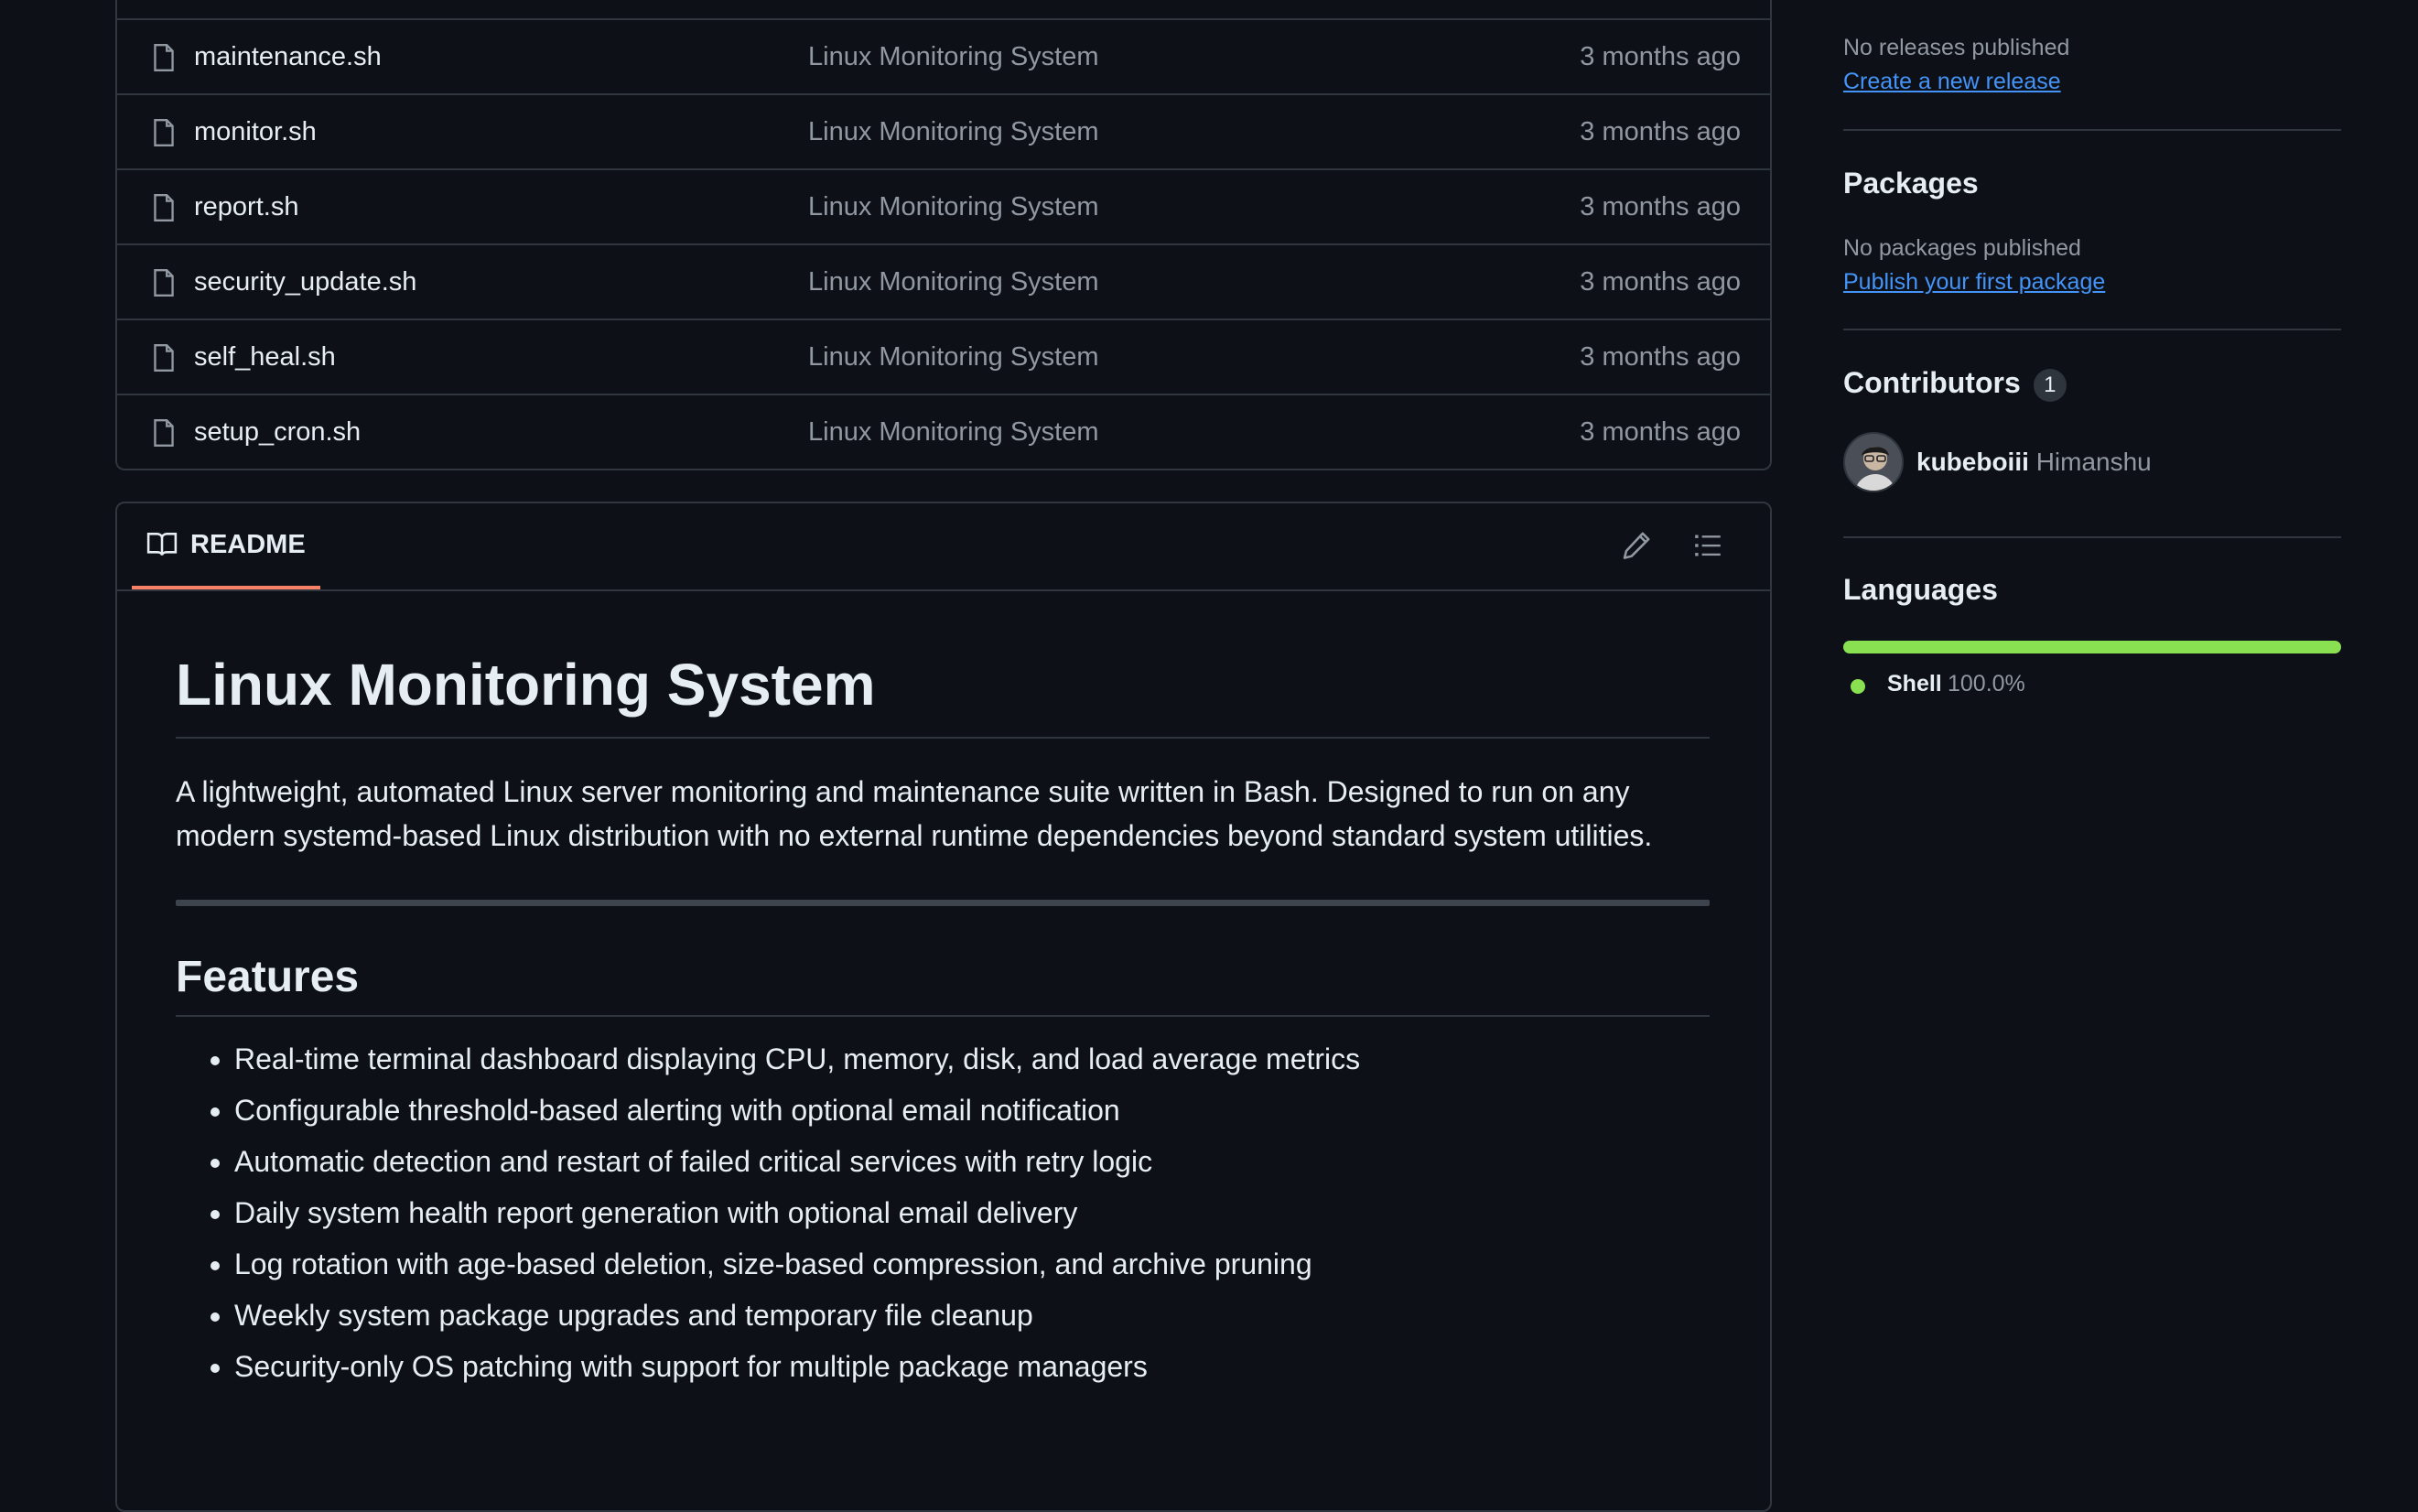  Describe the element at coordinates (943, 694) in the screenshot. I see `readme-title: Linux Monitoring System` at that location.